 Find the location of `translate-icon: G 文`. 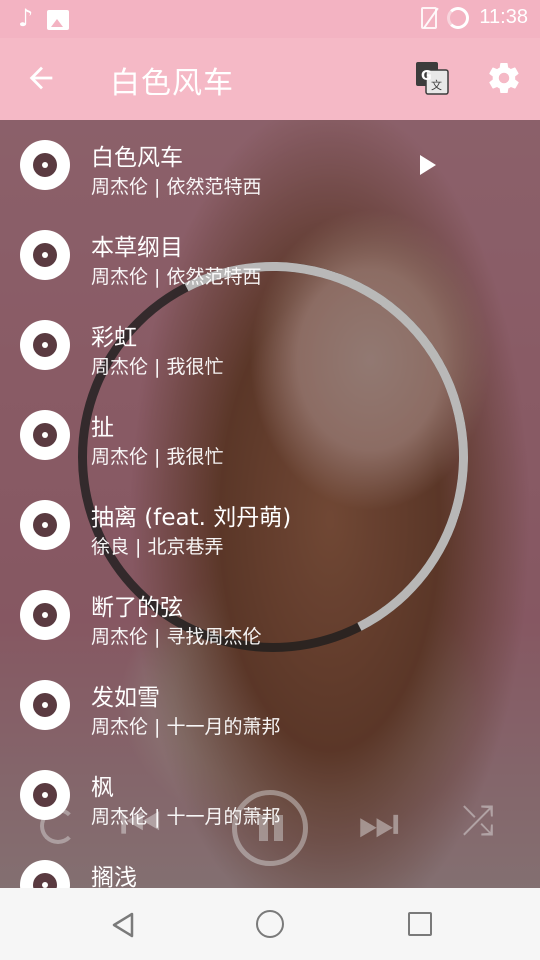

translate-icon: G 文 is located at coordinates (432, 78).